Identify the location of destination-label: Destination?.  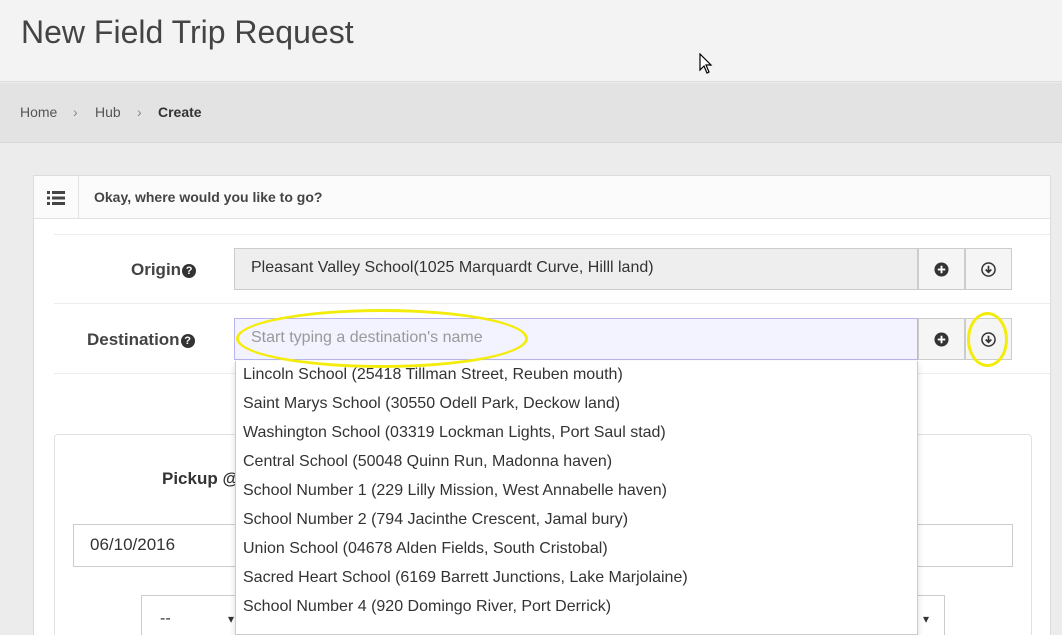
(141, 340).